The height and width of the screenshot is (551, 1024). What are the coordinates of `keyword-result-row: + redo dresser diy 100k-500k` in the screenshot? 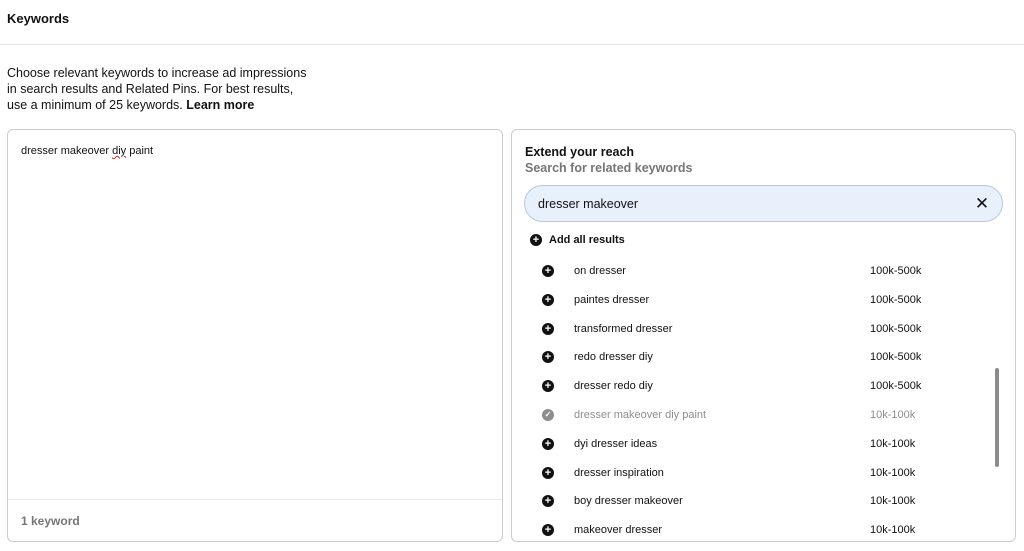 It's located at (763, 357).